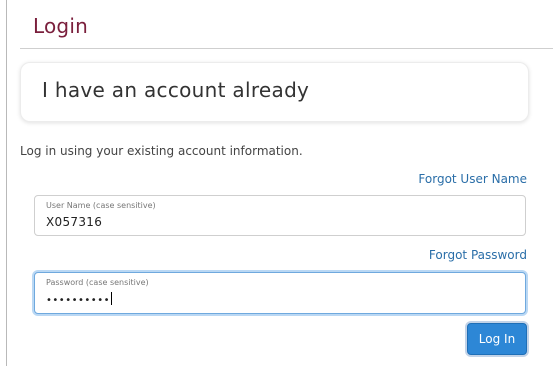 Image resolution: width=553 pixels, height=366 pixels. What do you see at coordinates (176, 90) in the screenshot?
I see `account-panel-heading: I have an account already` at bounding box center [176, 90].